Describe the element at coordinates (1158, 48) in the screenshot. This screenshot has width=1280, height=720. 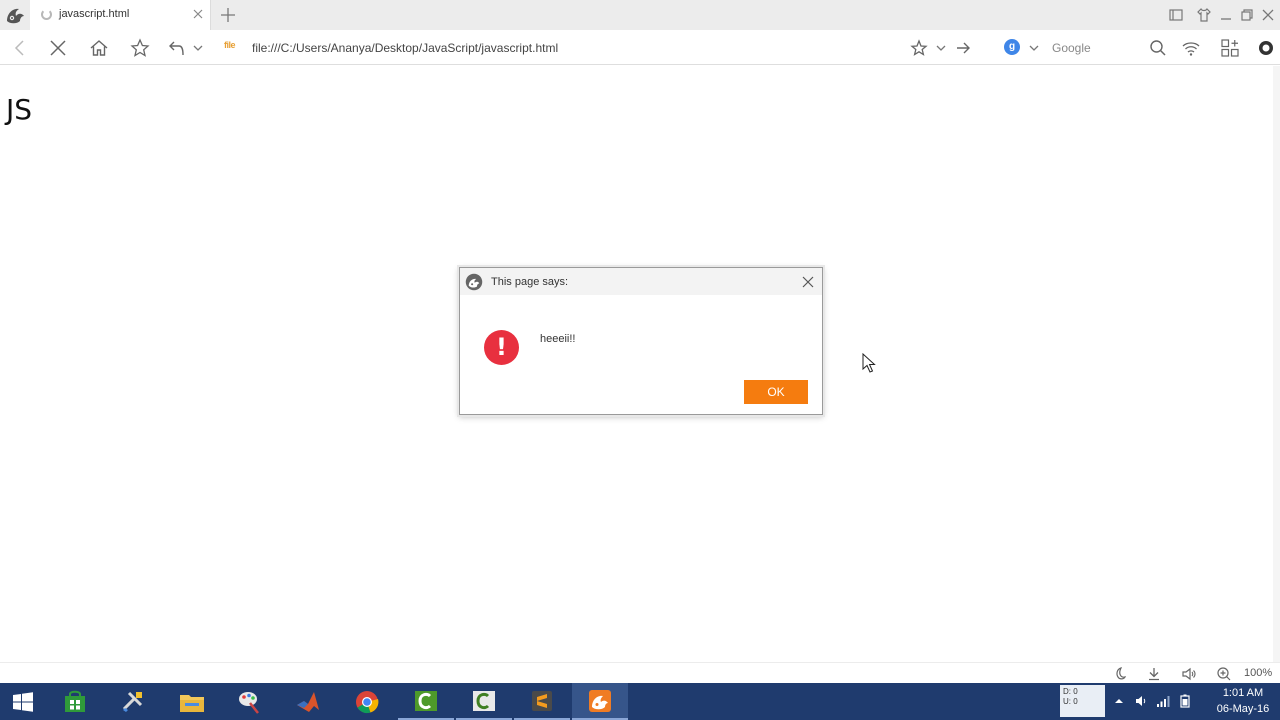
I see `search-icon` at that location.